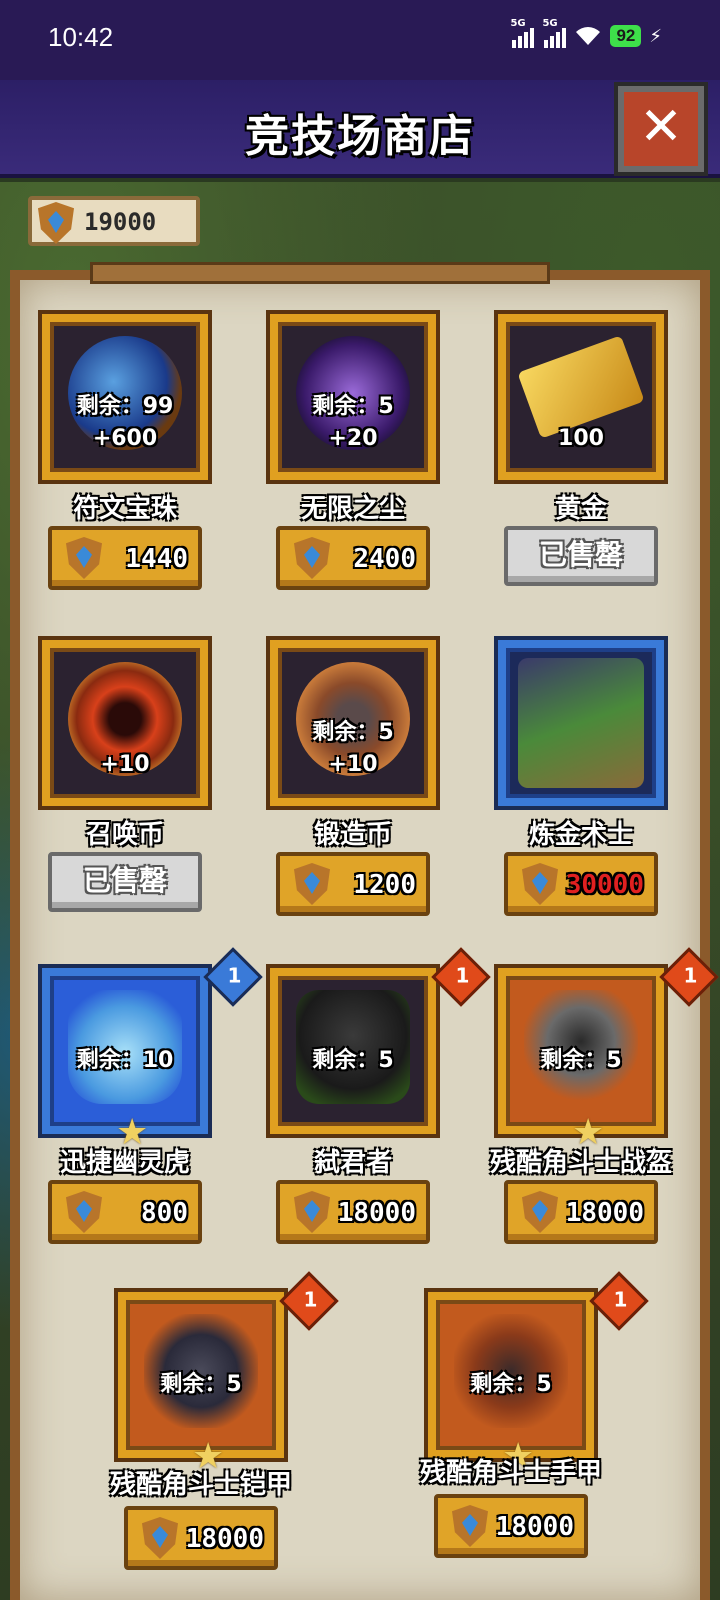 This screenshot has height=1600, width=720. I want to click on item-remaining: 剩余：99, so click(125, 406).